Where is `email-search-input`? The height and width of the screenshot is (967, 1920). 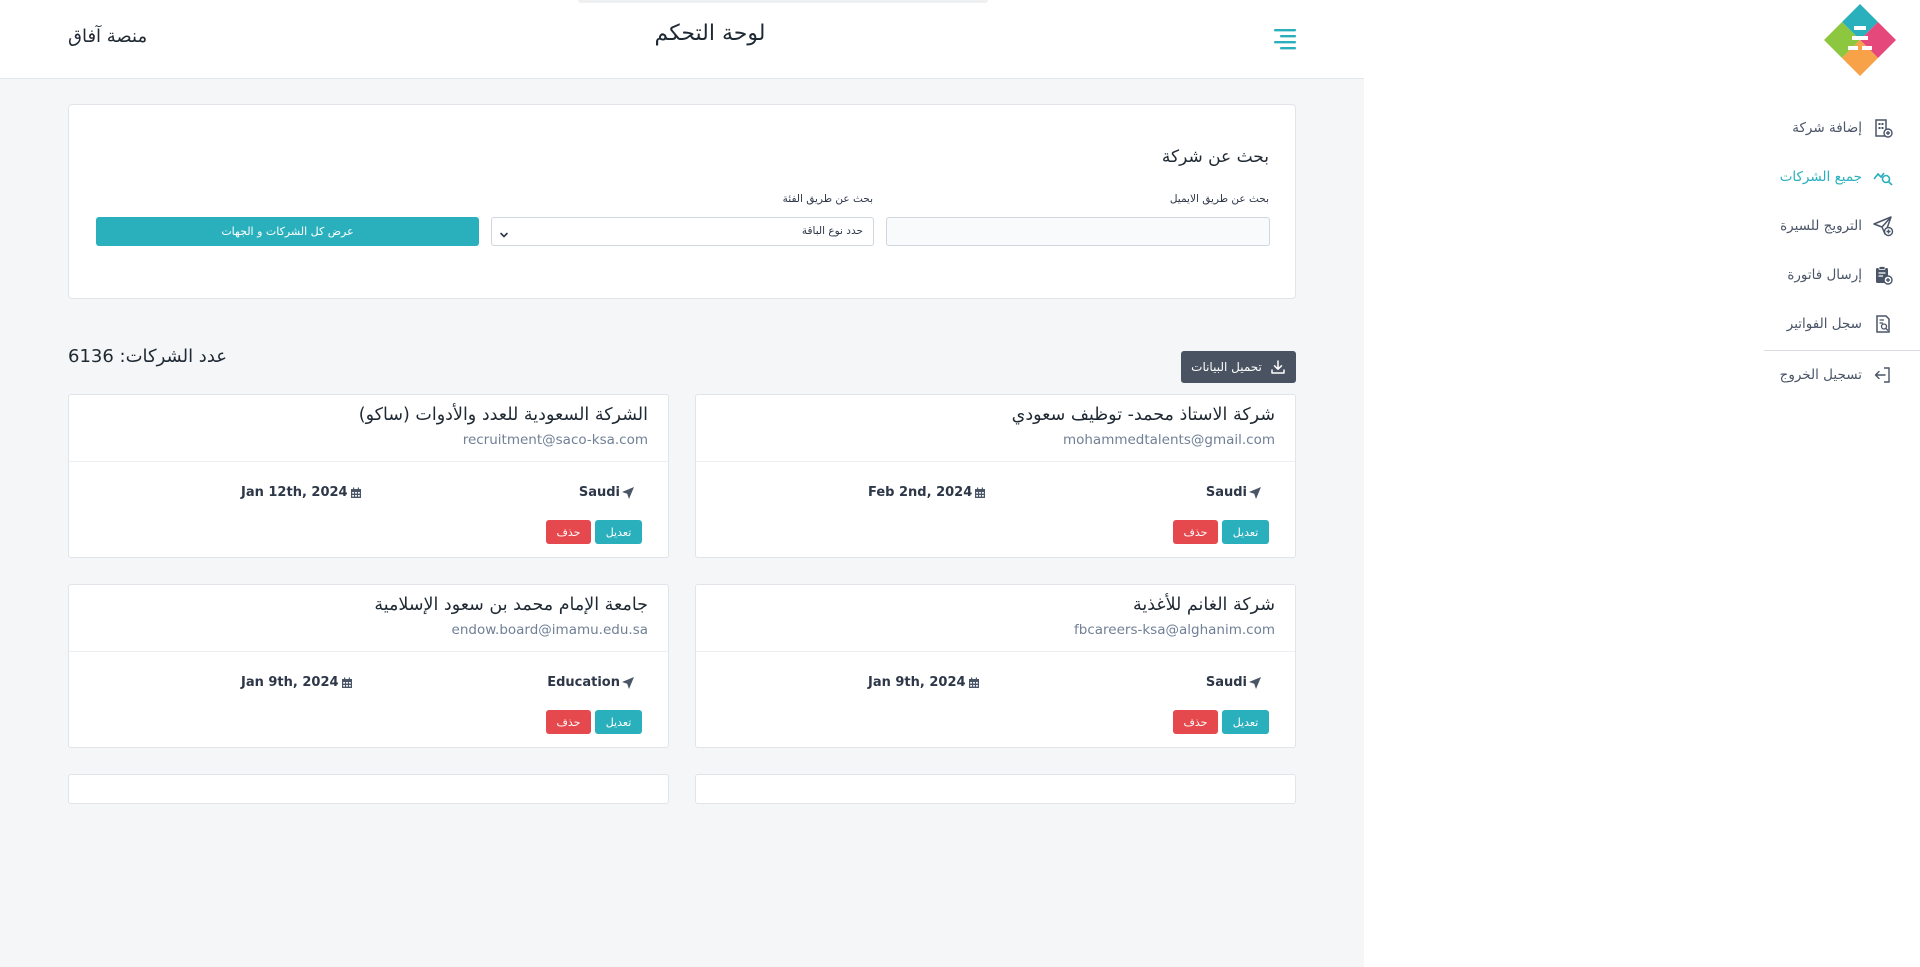
email-search-input is located at coordinates (1078, 231).